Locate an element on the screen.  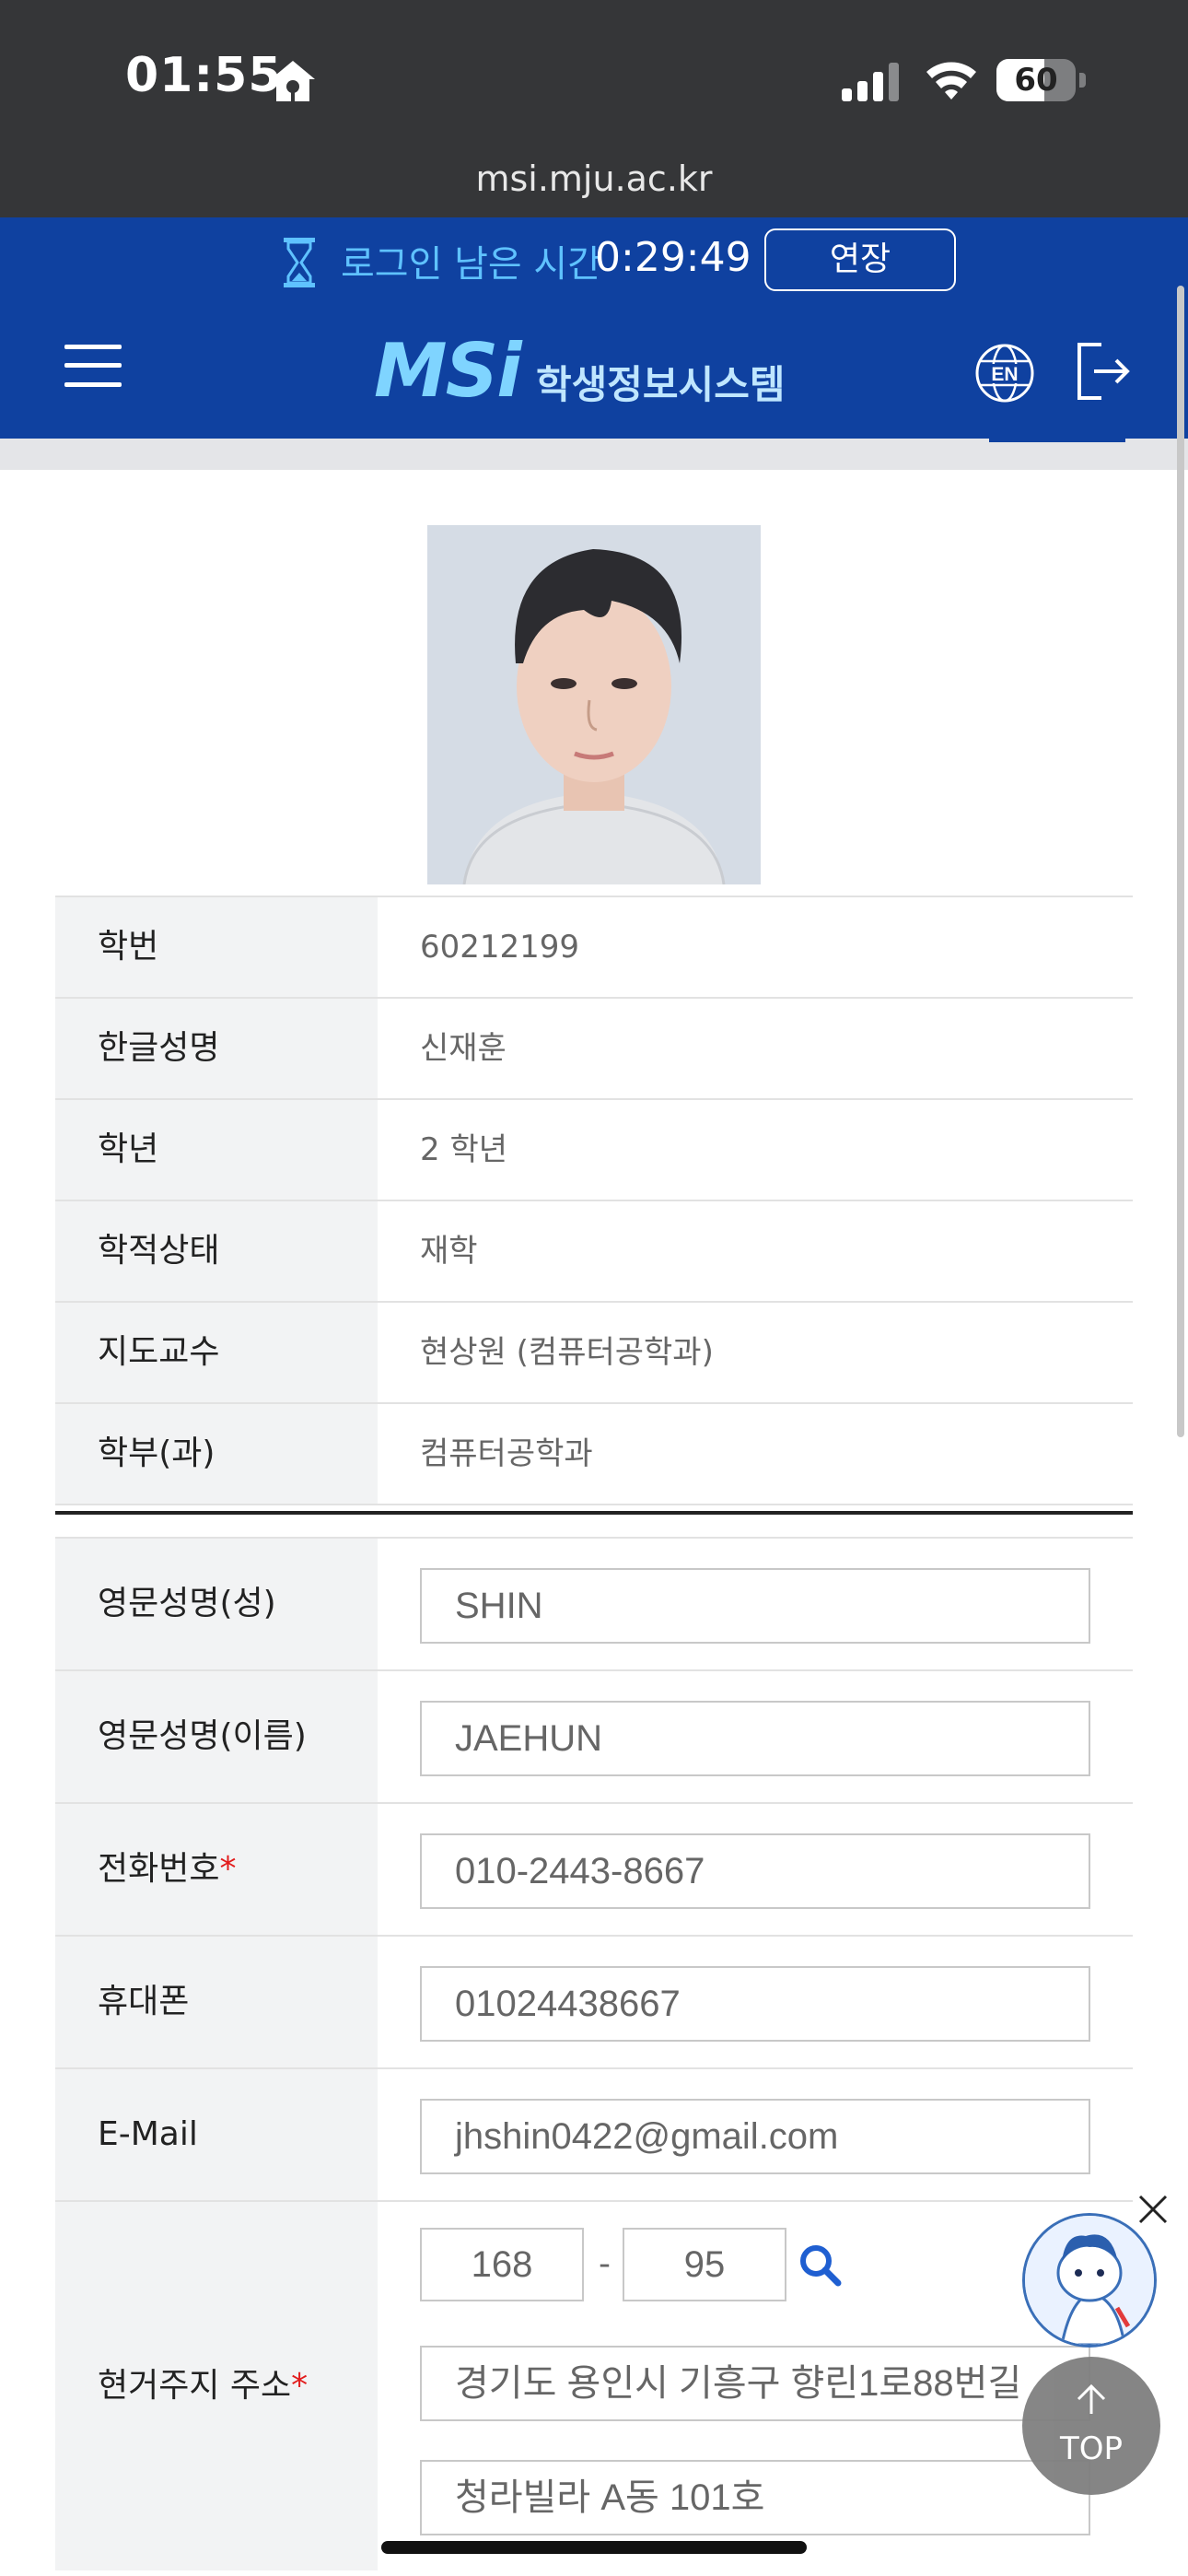
info-row: 지도교수 현상원 (컴퓨터공학과) is located at coordinates (594, 1351).